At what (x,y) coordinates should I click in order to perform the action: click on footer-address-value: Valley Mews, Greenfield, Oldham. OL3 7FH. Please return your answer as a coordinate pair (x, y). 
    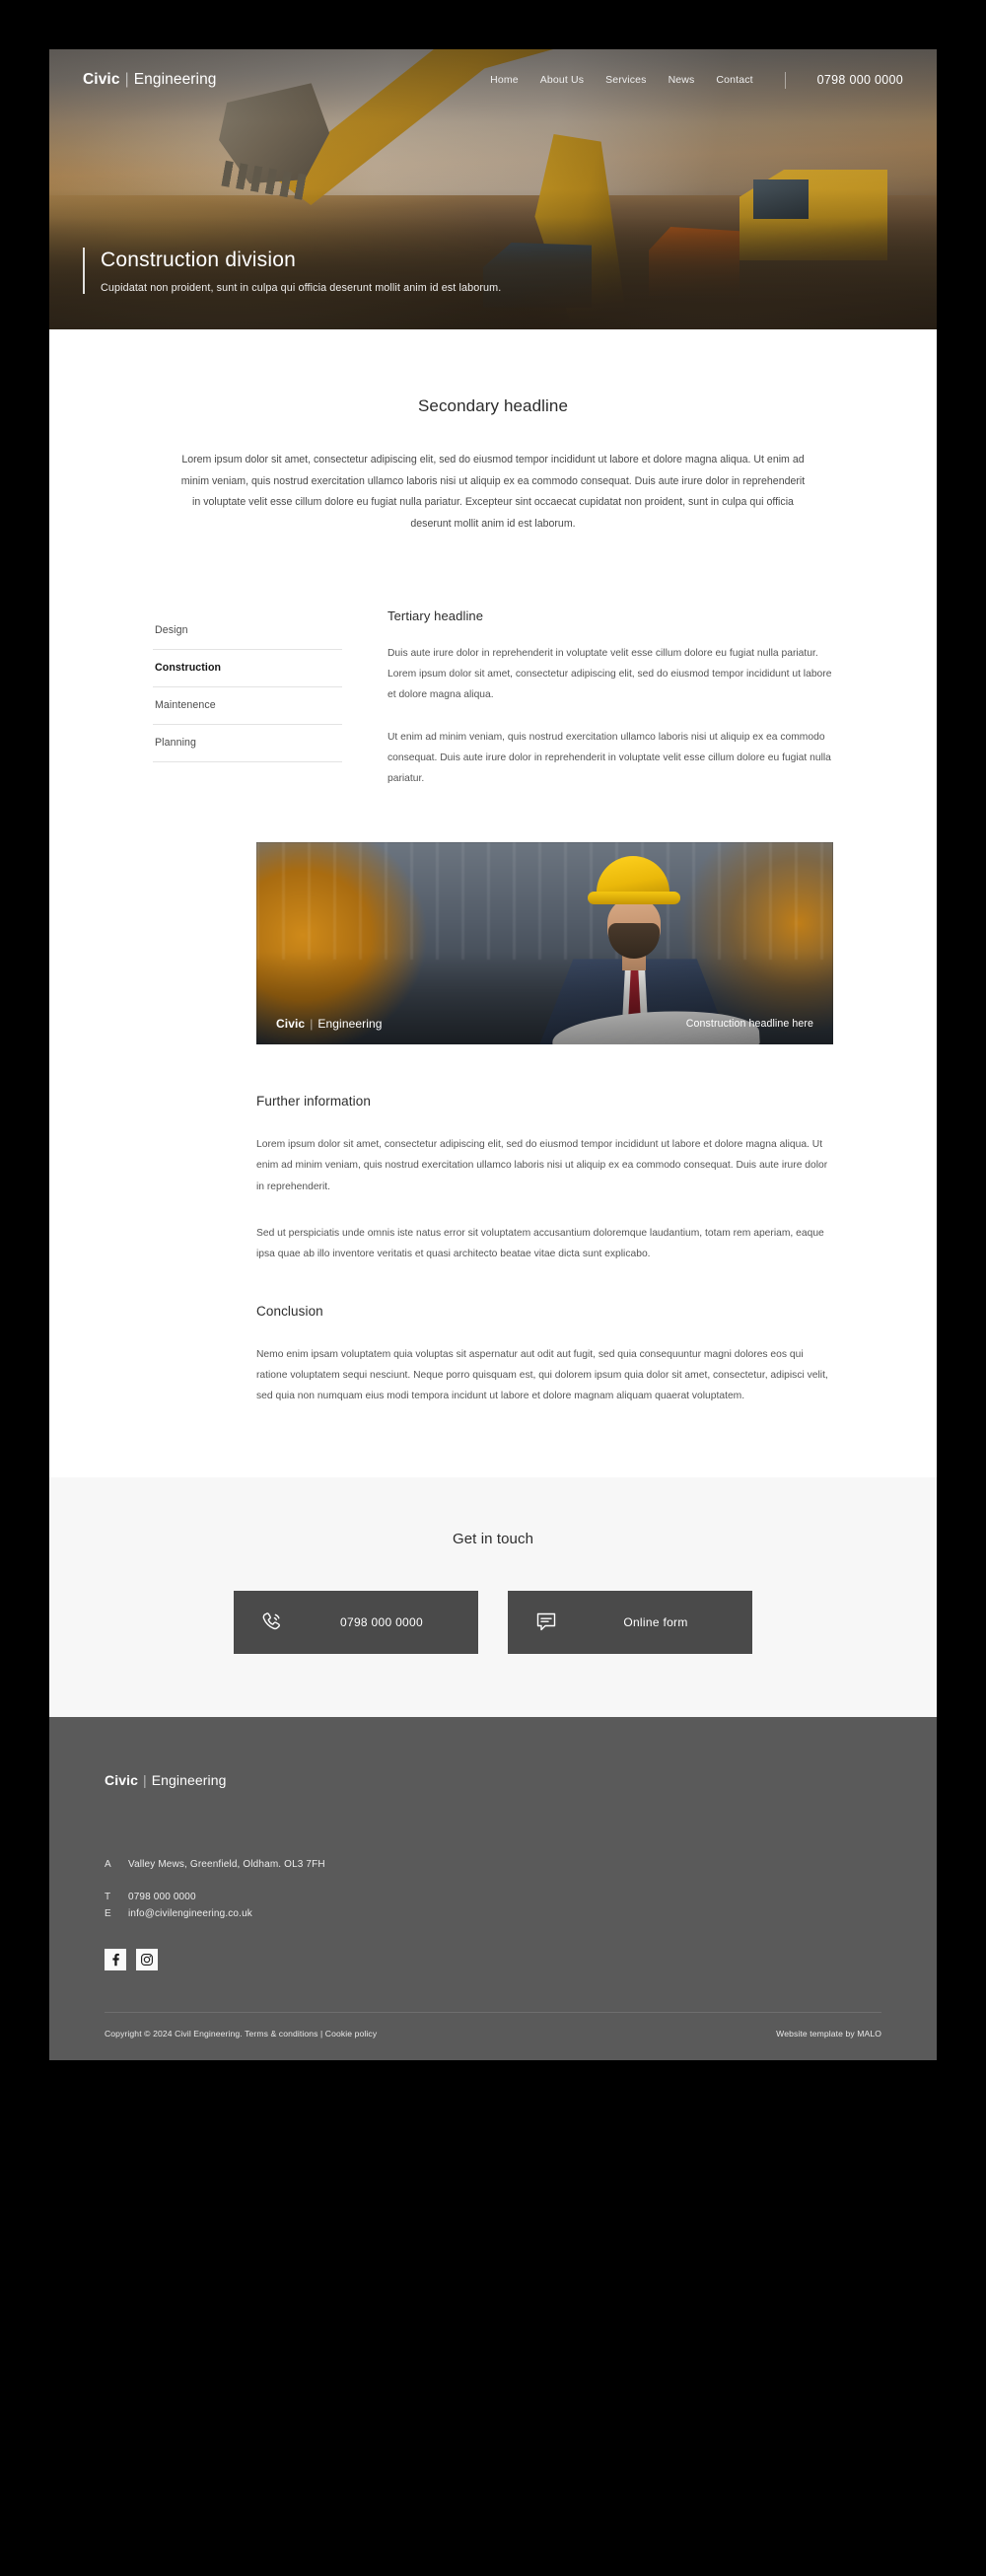
    Looking at the image, I should click on (226, 1865).